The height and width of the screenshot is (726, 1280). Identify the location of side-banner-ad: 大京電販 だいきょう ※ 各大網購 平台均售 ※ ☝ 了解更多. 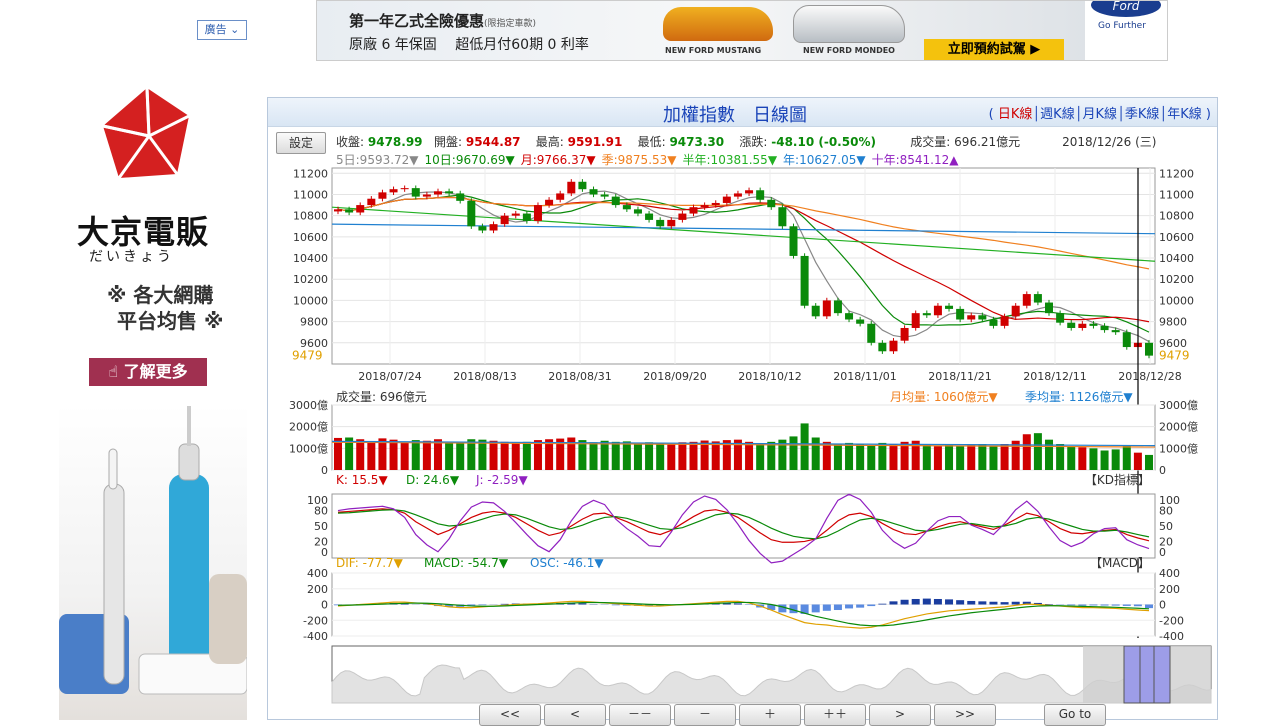
(153, 397).